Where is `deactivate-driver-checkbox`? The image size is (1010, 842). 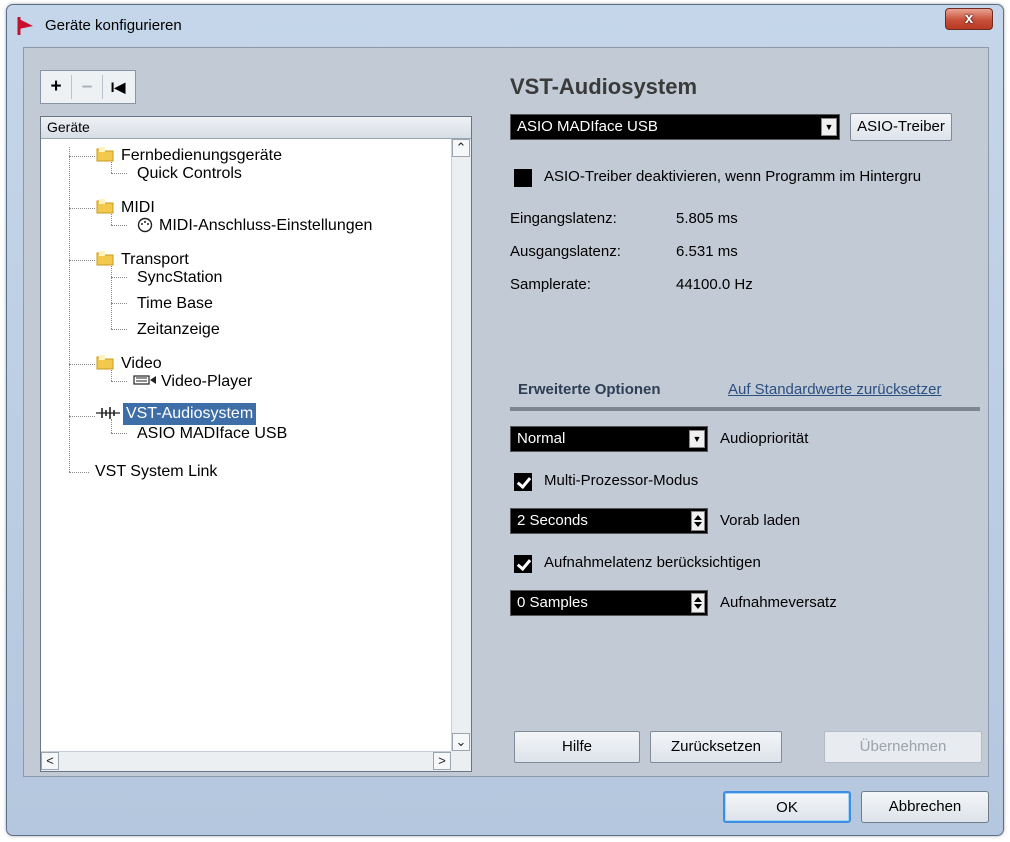
deactivate-driver-checkbox is located at coordinates (523, 178).